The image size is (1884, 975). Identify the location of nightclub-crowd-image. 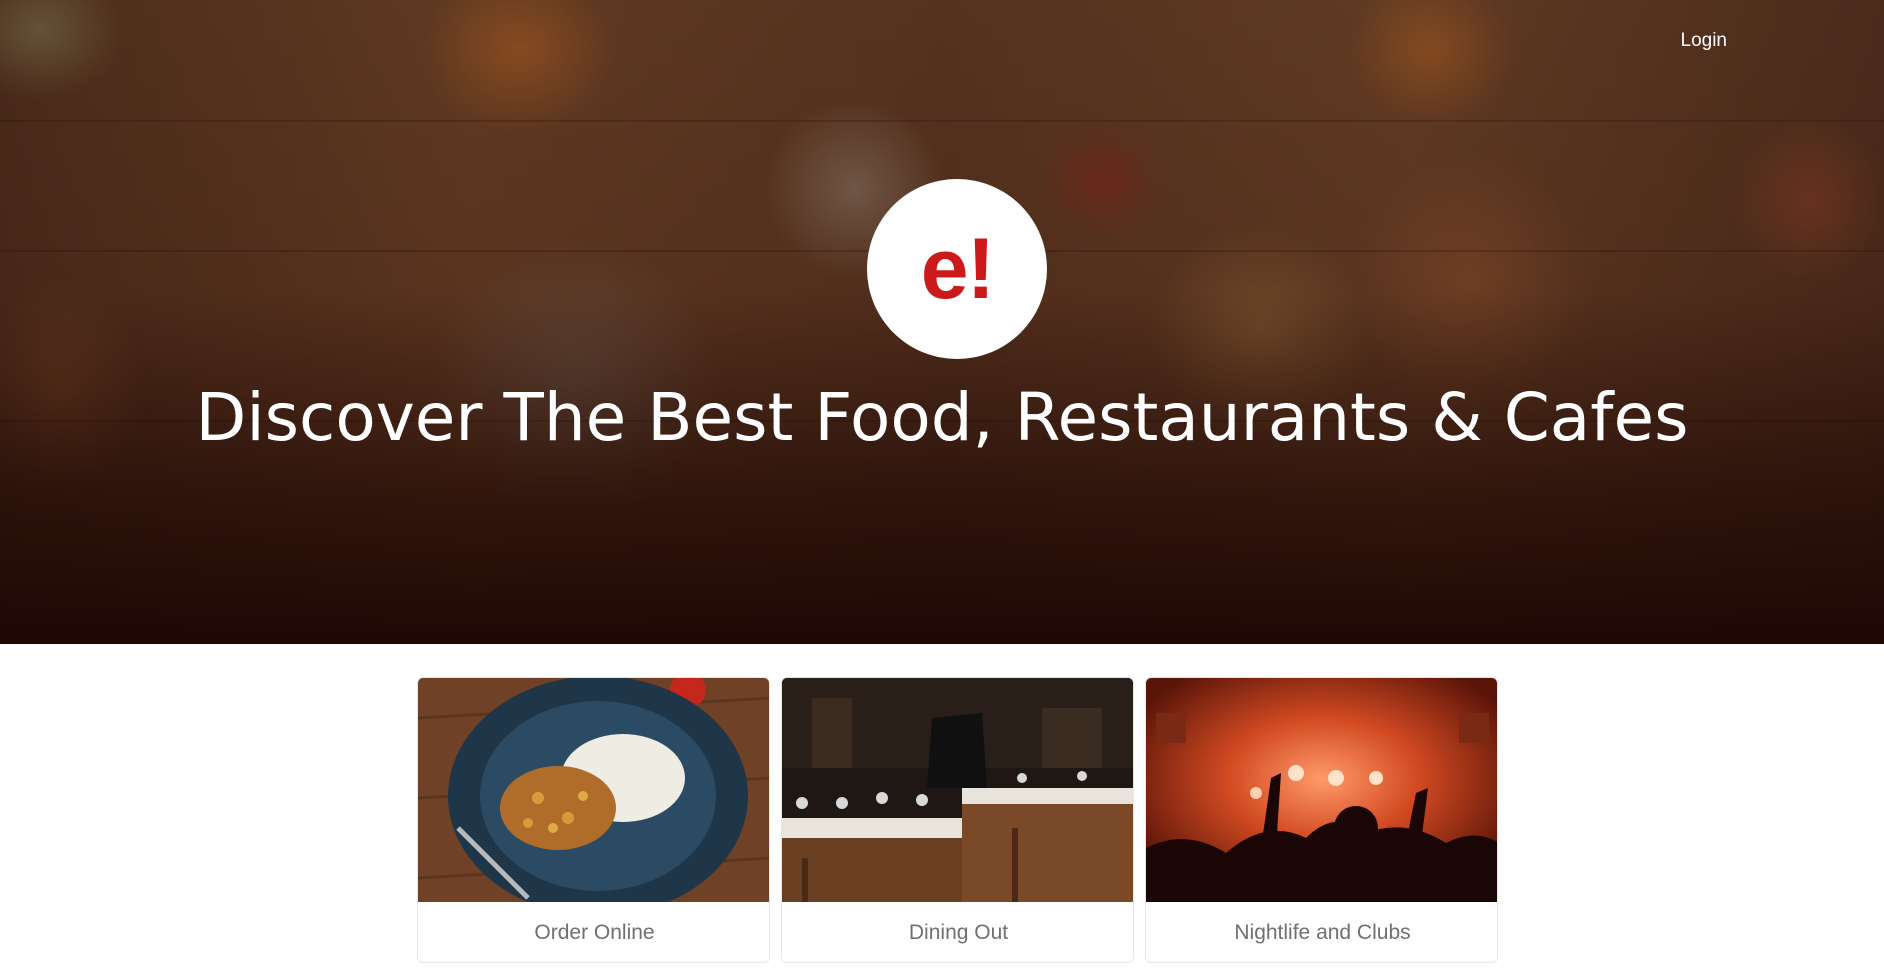
(1321, 790).